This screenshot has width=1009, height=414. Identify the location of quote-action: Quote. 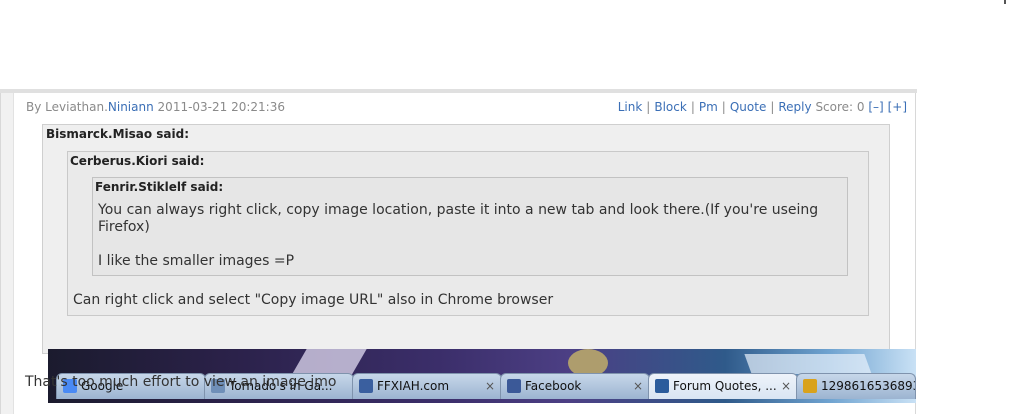
(748, 107).